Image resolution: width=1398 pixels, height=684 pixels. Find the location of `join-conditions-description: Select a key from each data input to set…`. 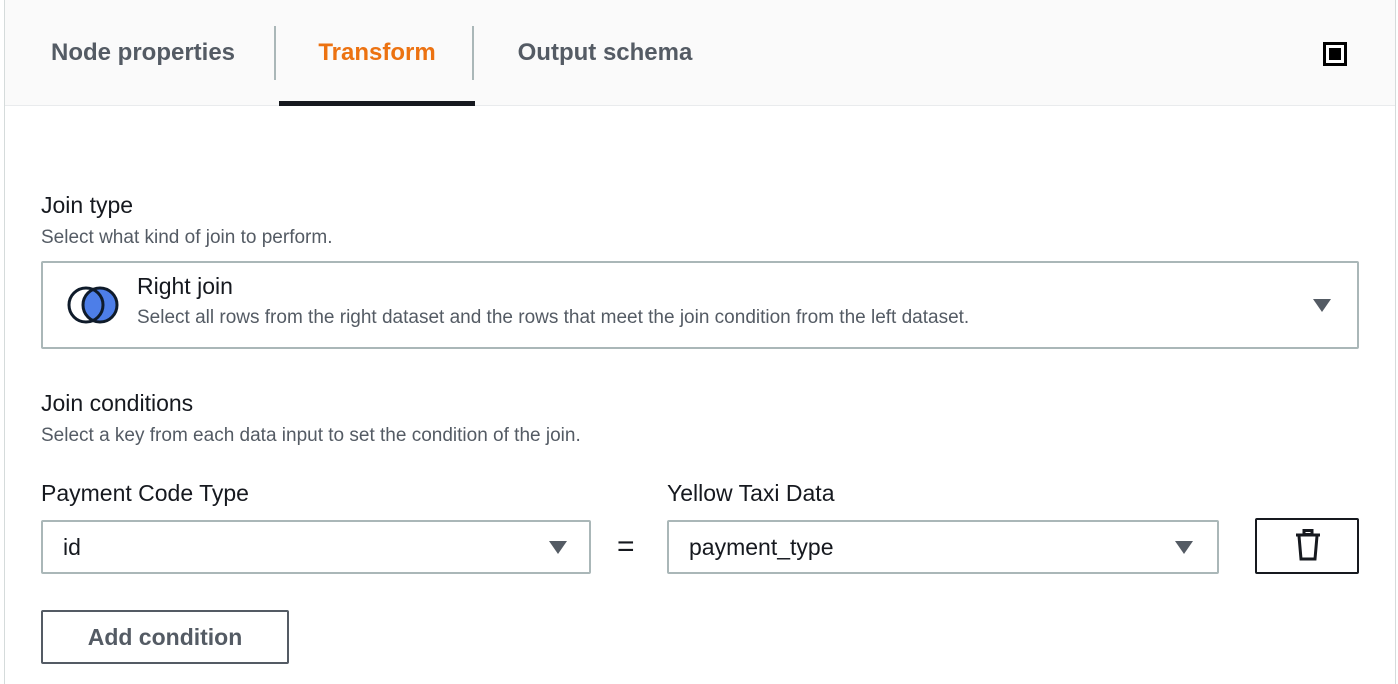

join-conditions-description: Select a key from each data input to set… is located at coordinates (311, 435).